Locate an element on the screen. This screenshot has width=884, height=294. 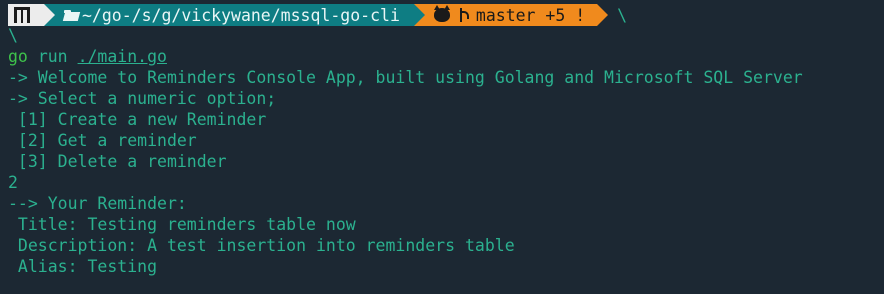
path-segment: ~/go-/s/g/vickywane/mssql-go-cli is located at coordinates (234, 15).